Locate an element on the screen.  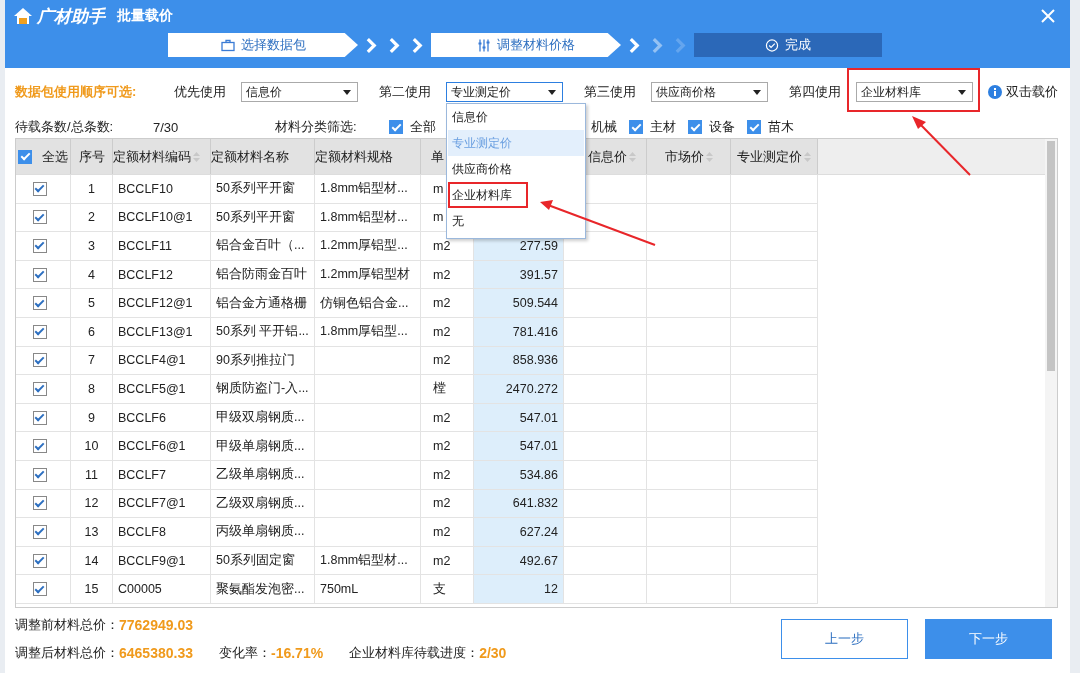
progress-label: 企业材料库待载进度： is located at coordinates (414, 653).